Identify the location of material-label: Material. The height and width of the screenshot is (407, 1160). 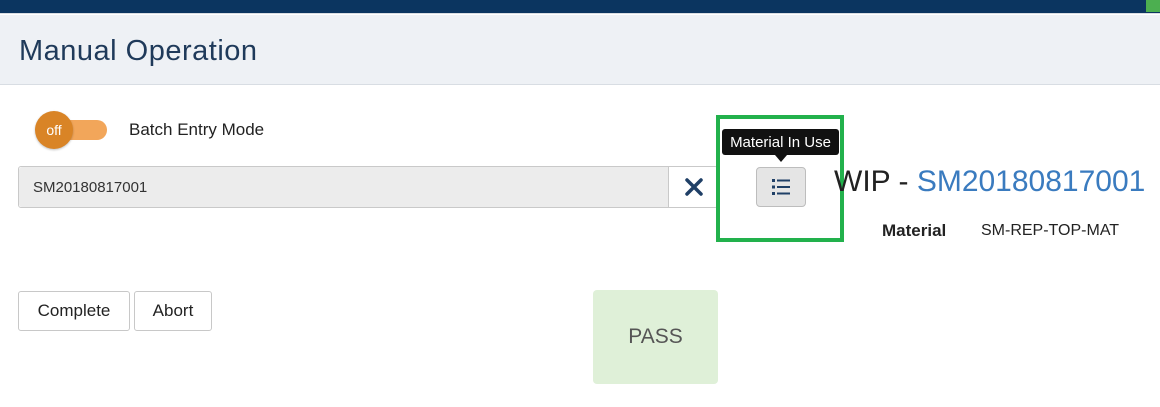
(914, 230).